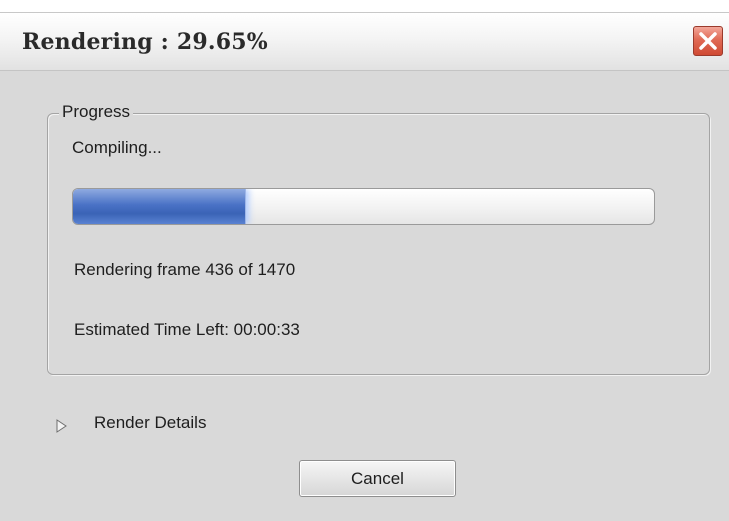 Image resolution: width=729 pixels, height=521 pixels. What do you see at coordinates (364, 42) in the screenshot?
I see `title-bar: Rendering : 29.65%` at bounding box center [364, 42].